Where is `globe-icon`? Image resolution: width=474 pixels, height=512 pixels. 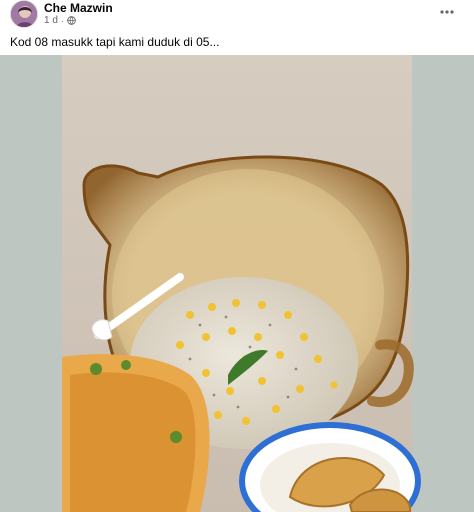 globe-icon is located at coordinates (71, 20).